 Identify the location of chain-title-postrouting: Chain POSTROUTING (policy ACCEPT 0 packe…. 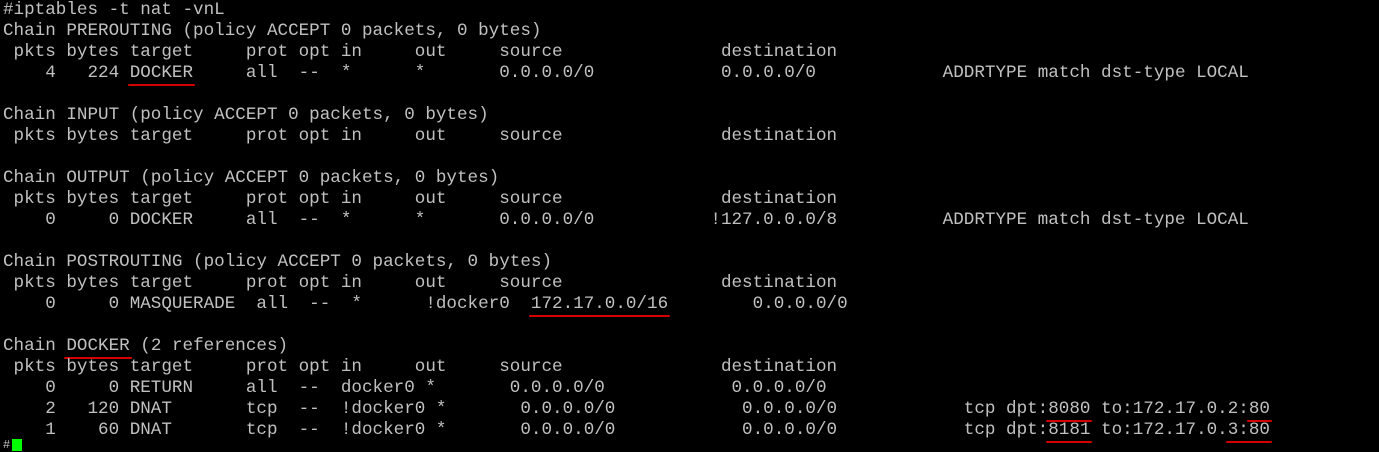
(277, 262).